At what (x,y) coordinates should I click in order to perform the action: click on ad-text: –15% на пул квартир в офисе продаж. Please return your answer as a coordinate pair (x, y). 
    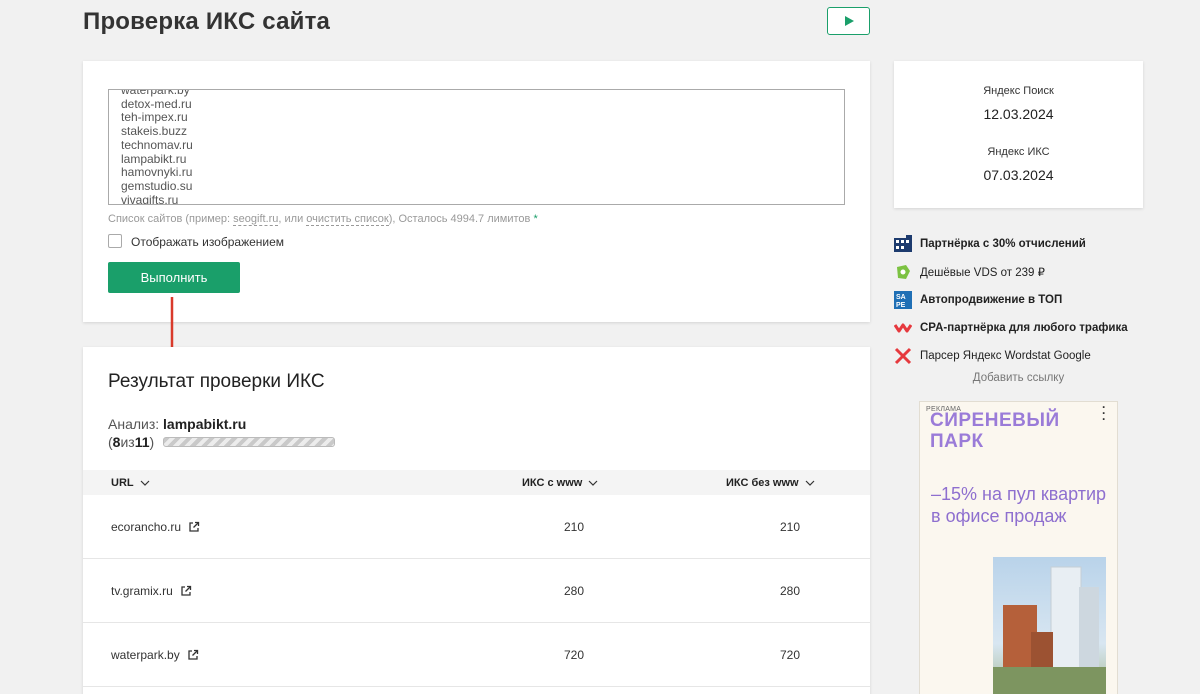
    Looking at the image, I should click on (1019, 505).